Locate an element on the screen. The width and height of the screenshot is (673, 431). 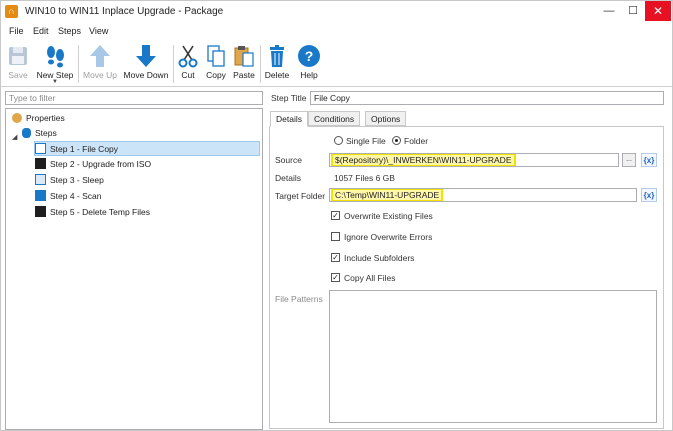
tree-item-properties: Properties is located at coordinates (38, 118).